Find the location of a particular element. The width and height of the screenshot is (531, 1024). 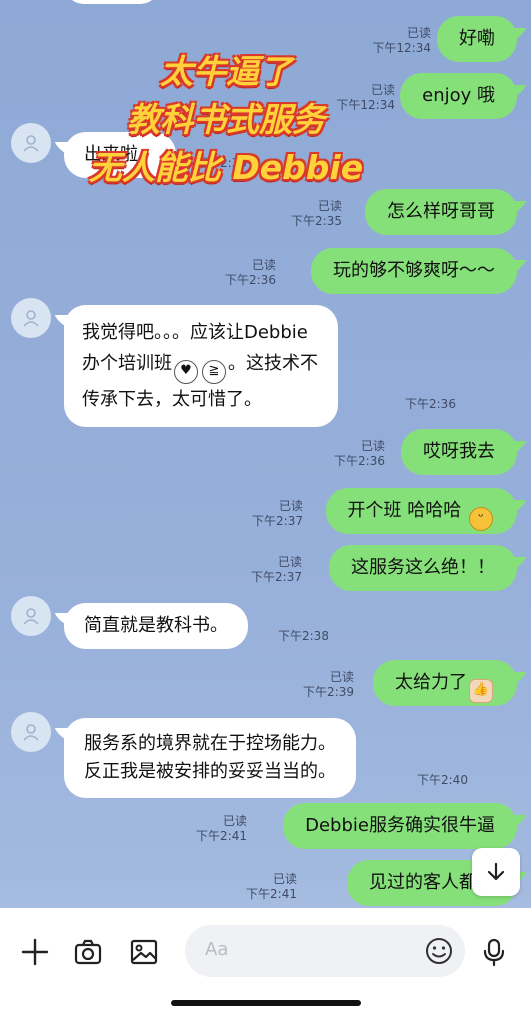

message-time: 下午2:35 is located at coordinates (221, 163).